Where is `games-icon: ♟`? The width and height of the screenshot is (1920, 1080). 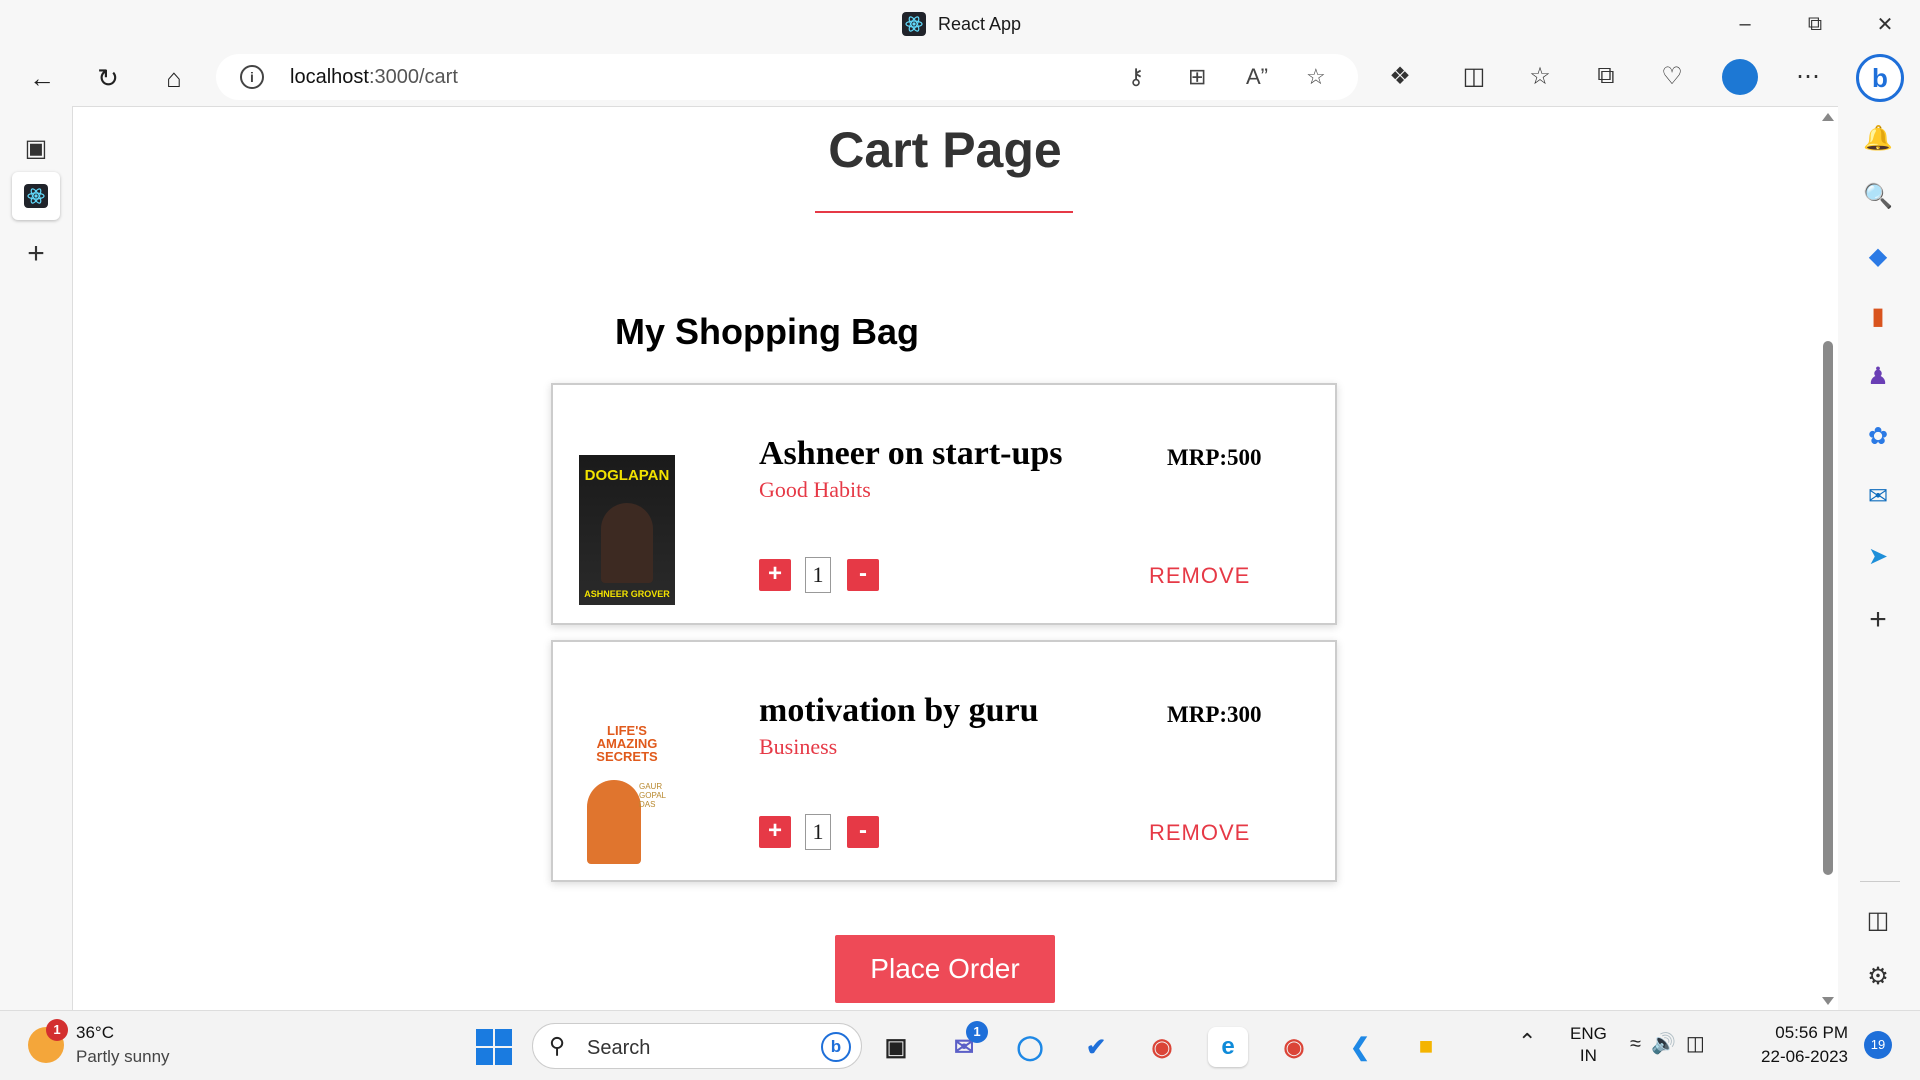 games-icon: ♟ is located at coordinates (1878, 376).